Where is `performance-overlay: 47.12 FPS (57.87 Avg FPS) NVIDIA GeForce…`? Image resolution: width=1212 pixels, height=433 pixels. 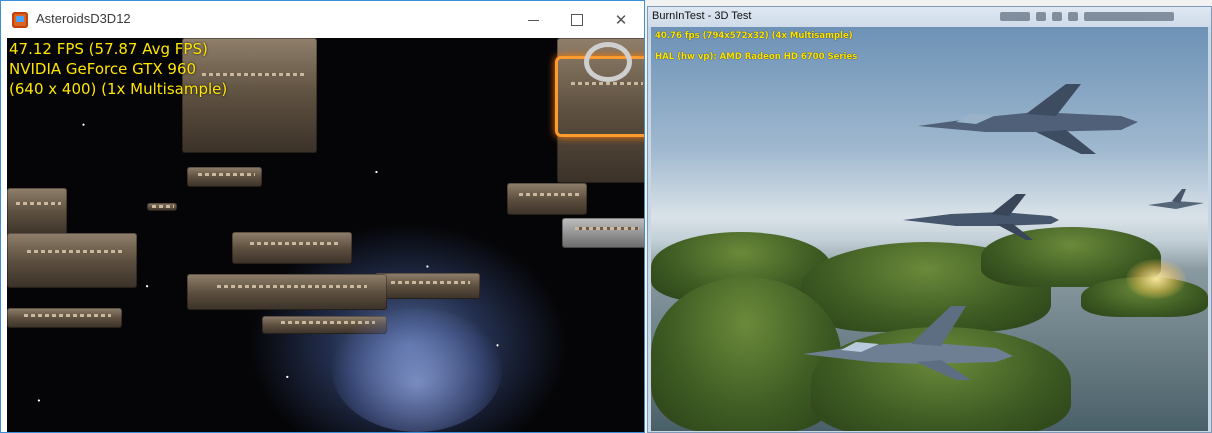
performance-overlay: 47.12 FPS (57.87 Avg FPS) NVIDIA GeForce… is located at coordinates (118, 69).